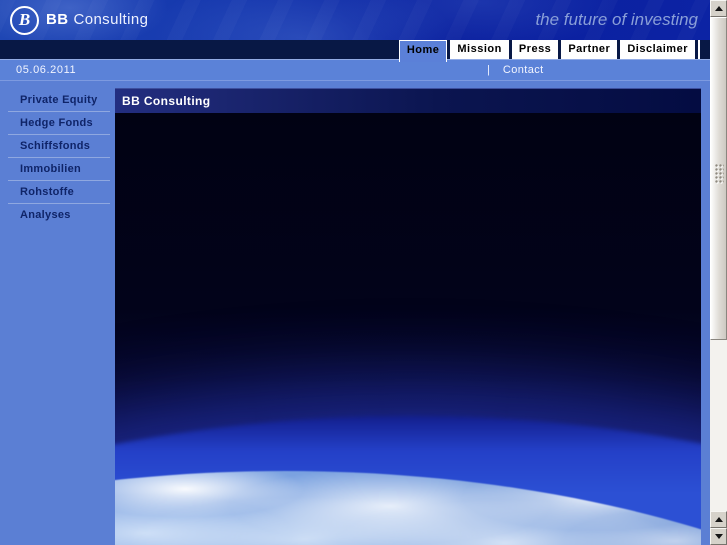 This screenshot has height=545, width=727. Describe the element at coordinates (589, 49) in the screenshot. I see `tab-partner: Partner` at that location.